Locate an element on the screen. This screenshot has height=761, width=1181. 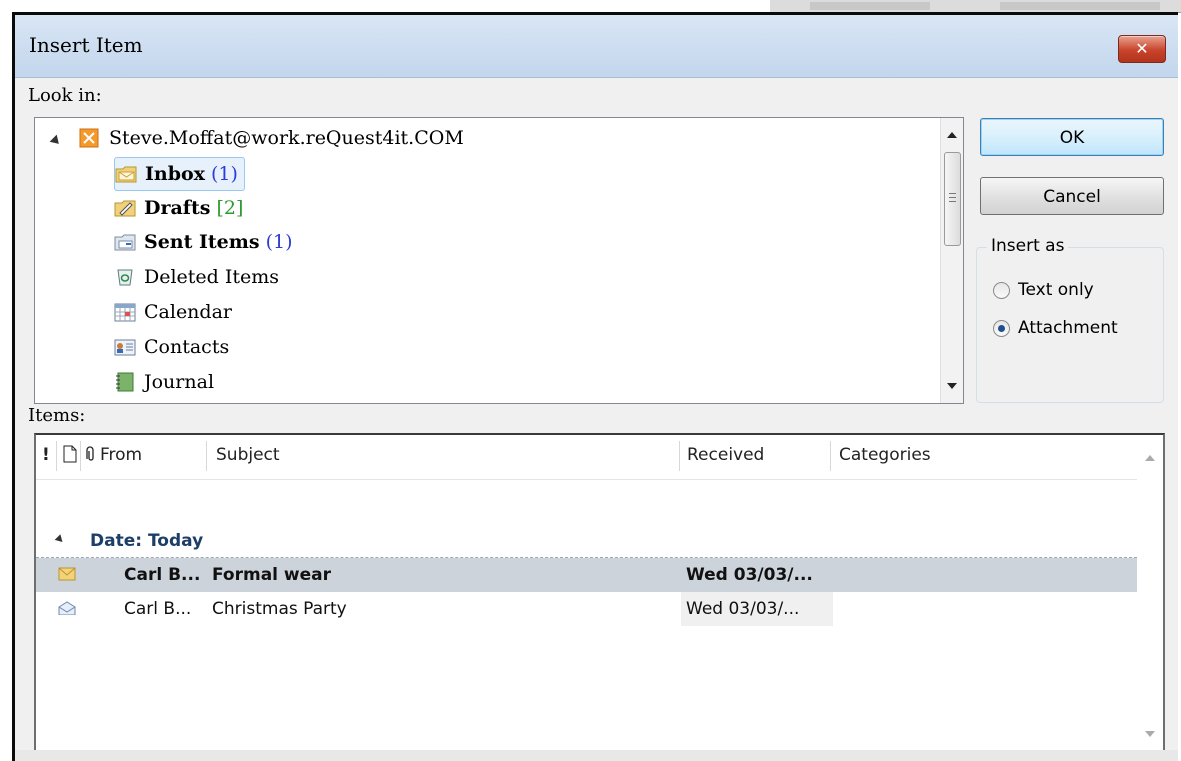
window-title: Insert Item is located at coordinates (86, 45).